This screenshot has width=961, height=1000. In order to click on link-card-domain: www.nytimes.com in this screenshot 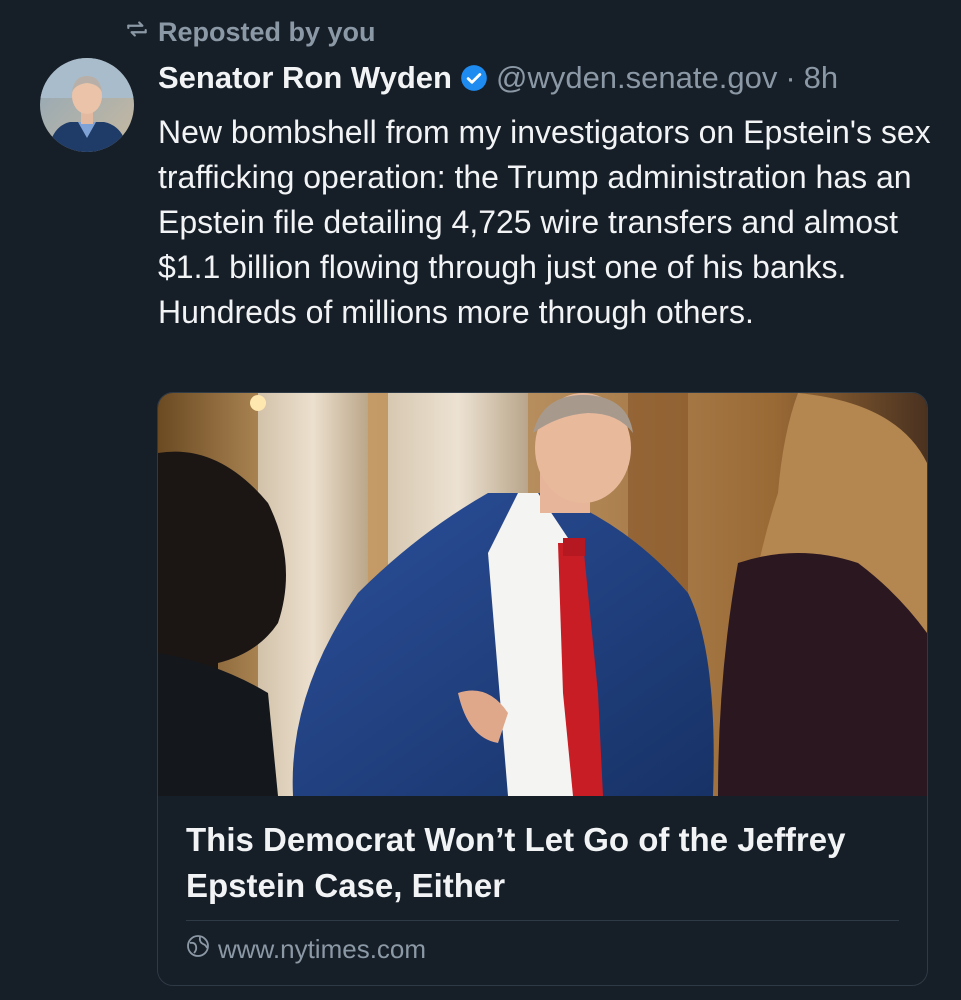, I will do `click(306, 949)`.